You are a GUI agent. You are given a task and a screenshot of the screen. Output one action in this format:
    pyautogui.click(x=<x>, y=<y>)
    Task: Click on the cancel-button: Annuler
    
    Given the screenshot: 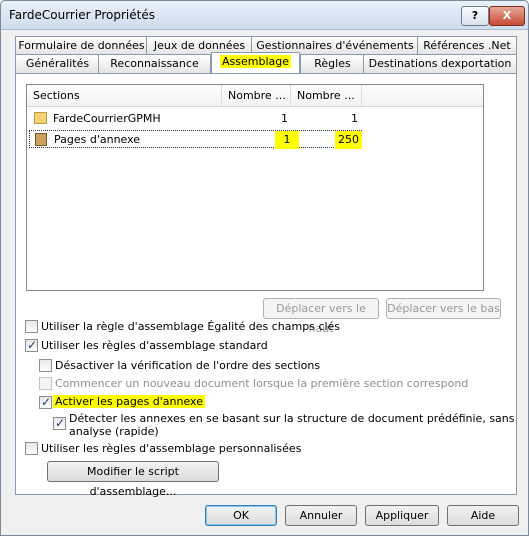 What is the action you would take?
    pyautogui.click(x=321, y=515)
    